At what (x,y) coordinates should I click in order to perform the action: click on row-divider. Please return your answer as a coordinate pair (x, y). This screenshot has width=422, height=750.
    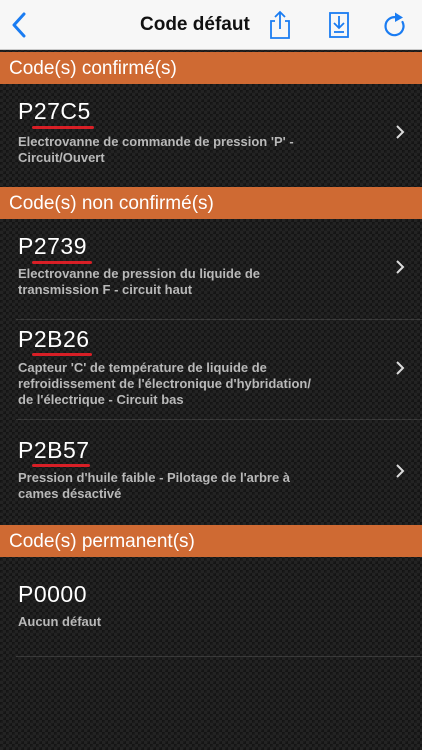
    Looking at the image, I should click on (219, 656).